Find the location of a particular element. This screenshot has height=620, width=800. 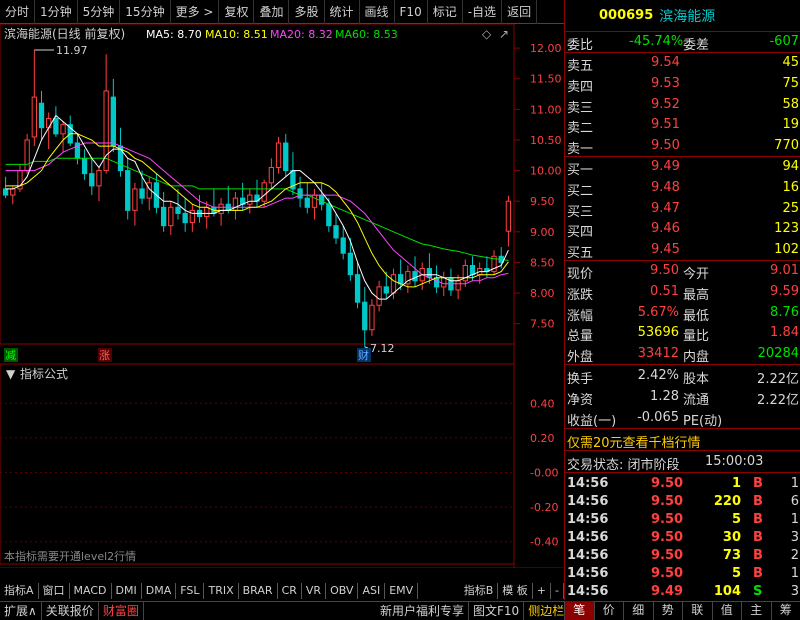

stat-label: 涨幅 is located at coordinates (580, 316).